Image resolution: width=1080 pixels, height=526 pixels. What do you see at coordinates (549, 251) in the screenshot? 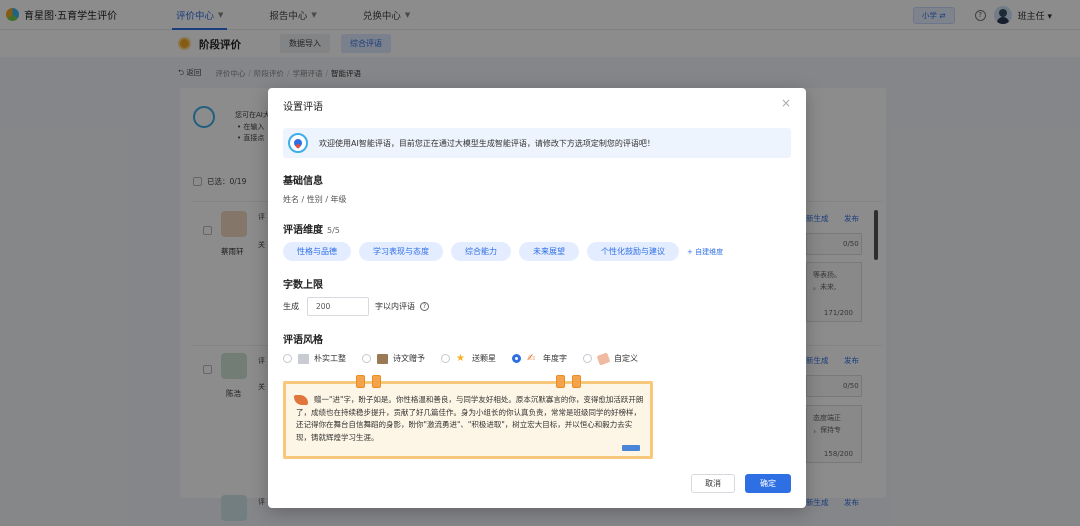
I see `dimension-tag: 未来展望` at bounding box center [549, 251].